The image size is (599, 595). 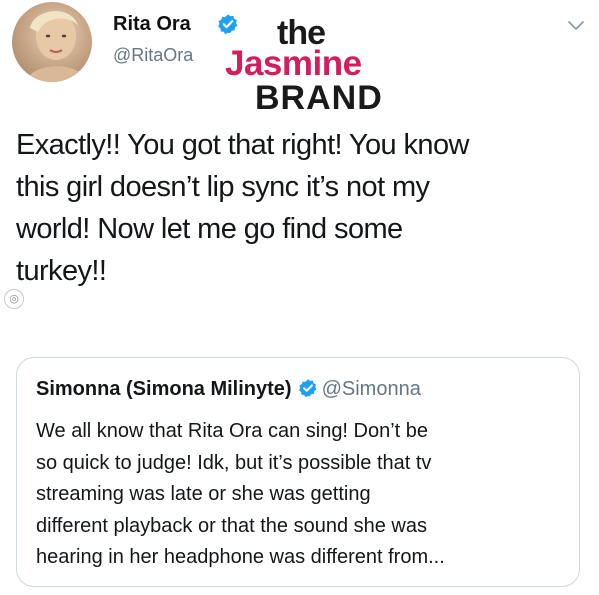 I want to click on screenshot-edge-marker: ◎, so click(x=14, y=299).